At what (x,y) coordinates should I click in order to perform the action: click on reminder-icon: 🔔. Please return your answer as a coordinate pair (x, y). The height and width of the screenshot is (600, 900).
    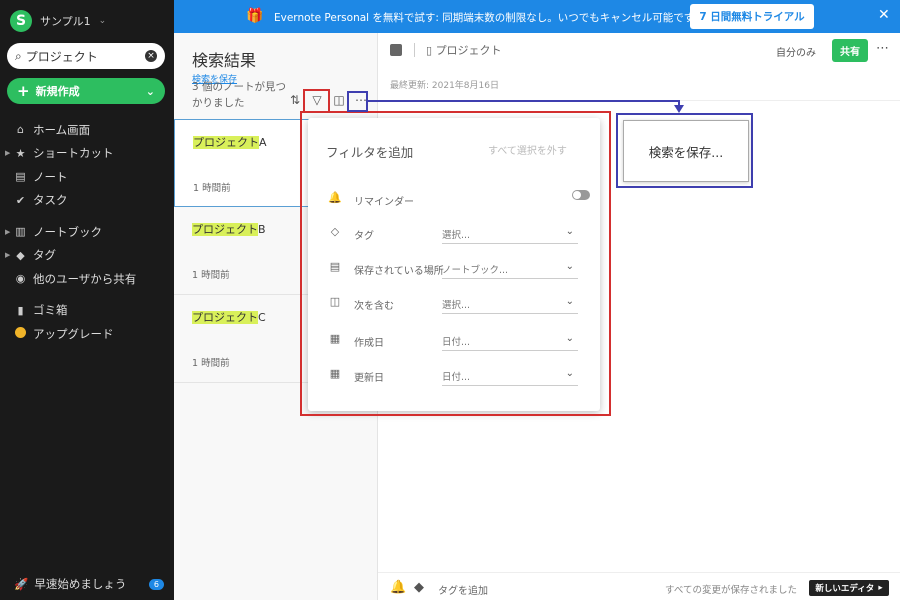
    Looking at the image, I should click on (398, 587).